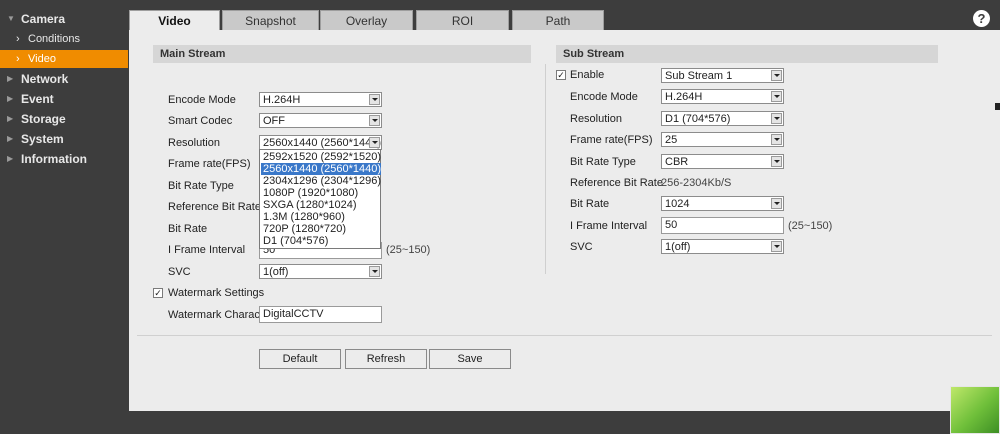  I want to click on main-stream-header: Main Stream, so click(342, 54).